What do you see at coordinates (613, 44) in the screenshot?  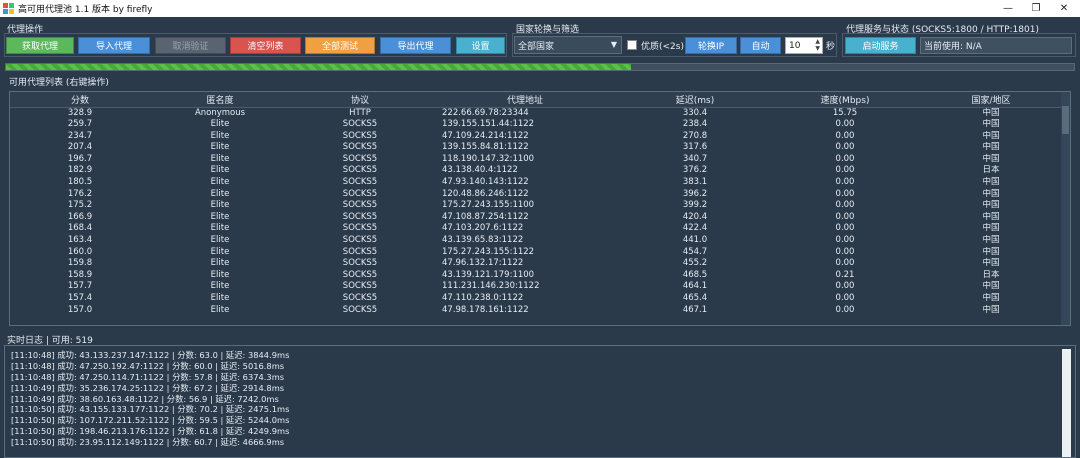 I see `chevron-down-icon: ▼` at bounding box center [613, 44].